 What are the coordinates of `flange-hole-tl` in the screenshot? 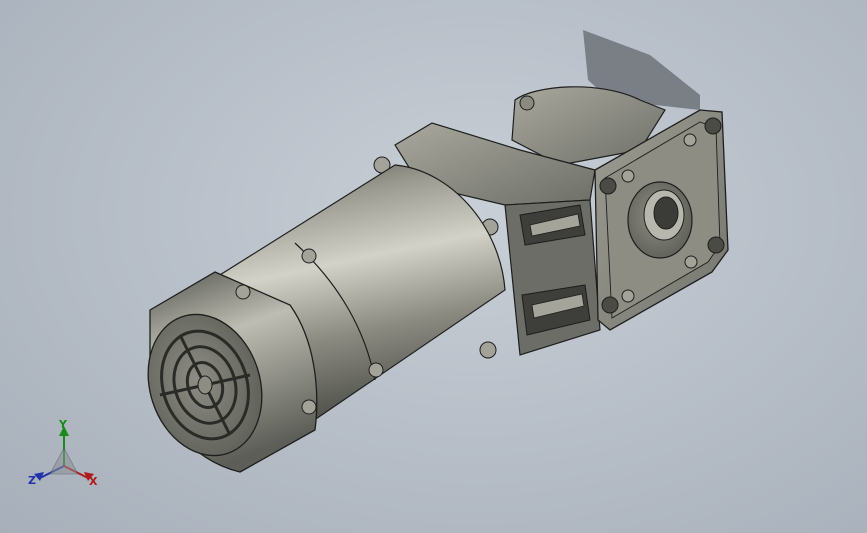 It's located at (608, 186).